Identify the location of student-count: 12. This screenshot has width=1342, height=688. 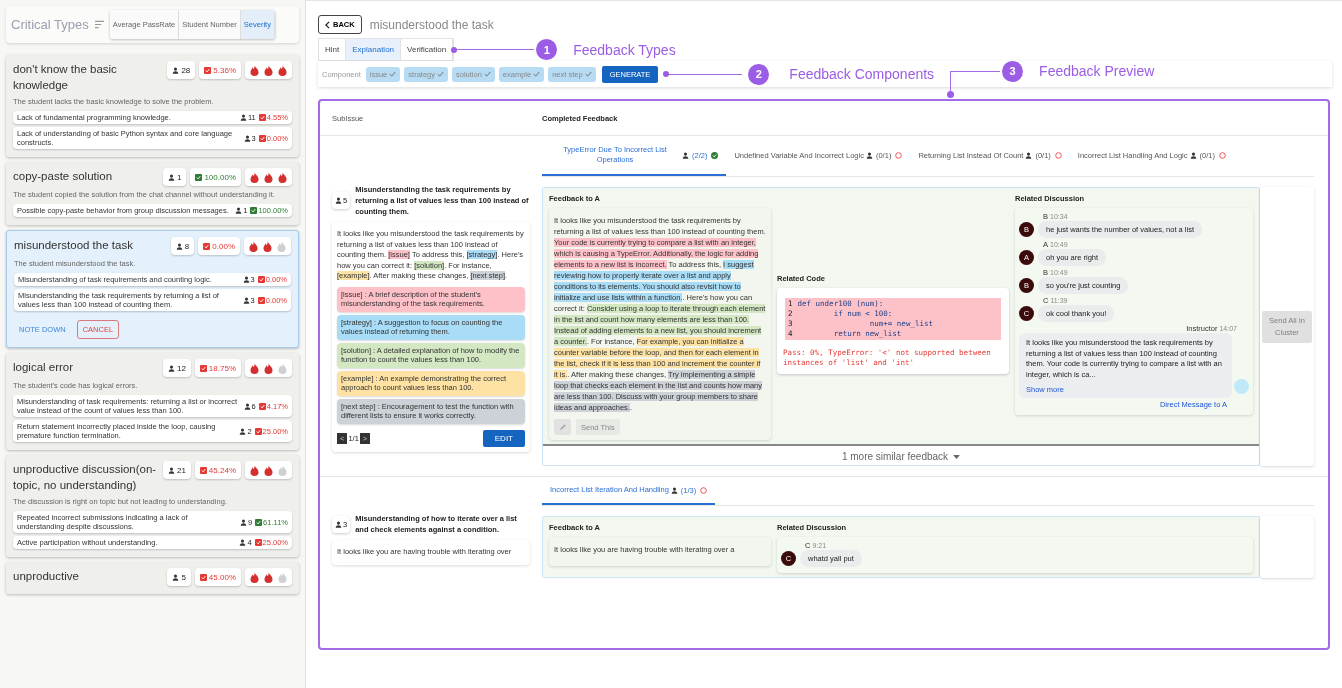
(176, 368).